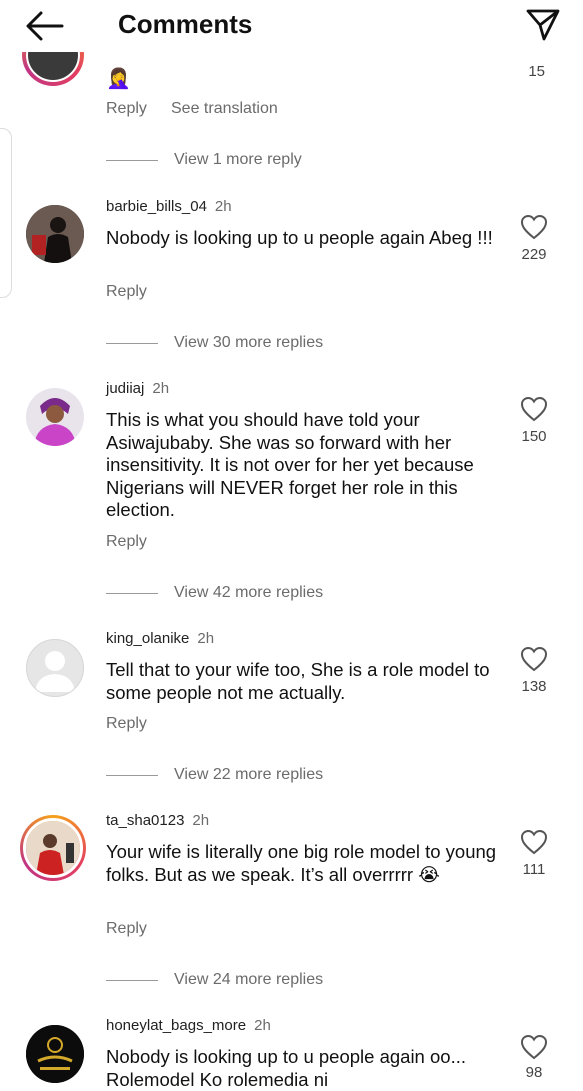 The width and height of the screenshot is (583, 1091). What do you see at coordinates (6, 213) in the screenshot?
I see `side-edge-tab` at bounding box center [6, 213].